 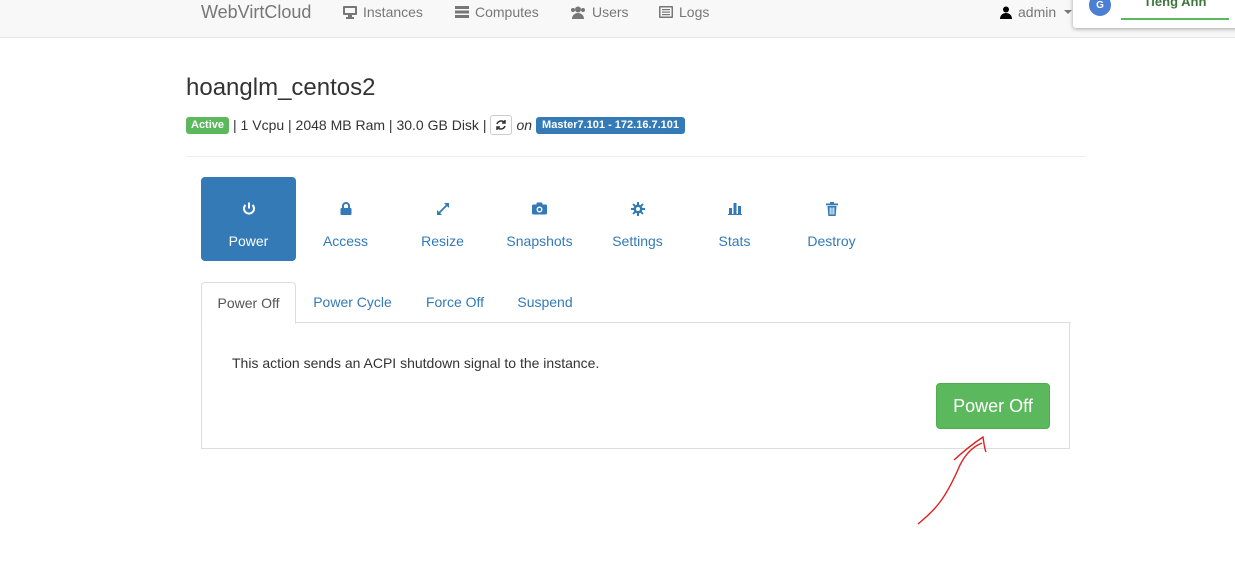 I want to click on nav-computes: Computes, so click(x=497, y=12).